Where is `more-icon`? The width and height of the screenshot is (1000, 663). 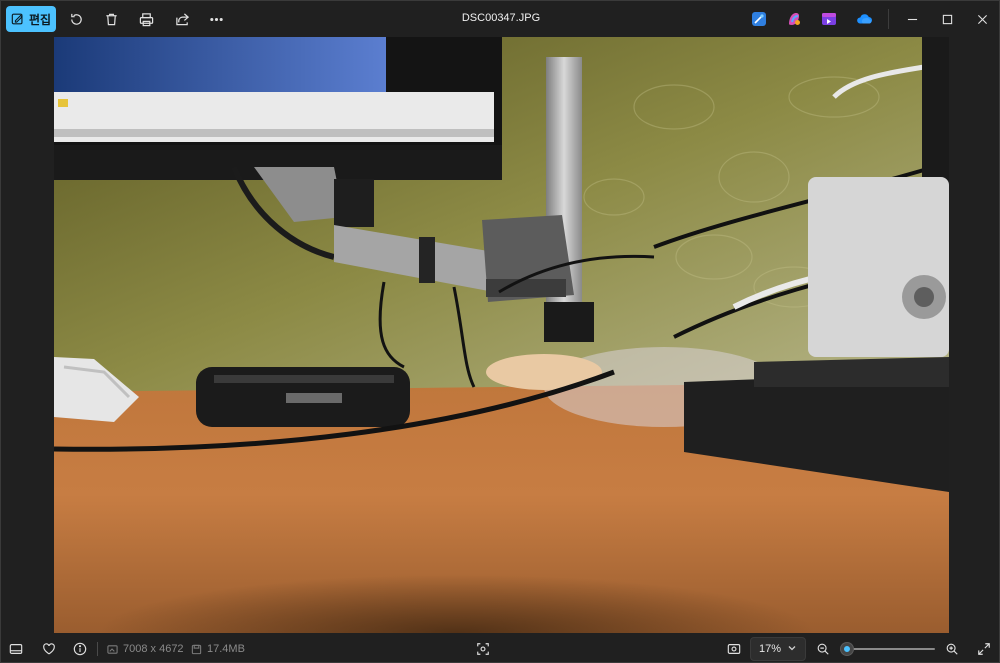
more-icon is located at coordinates (216, 19).